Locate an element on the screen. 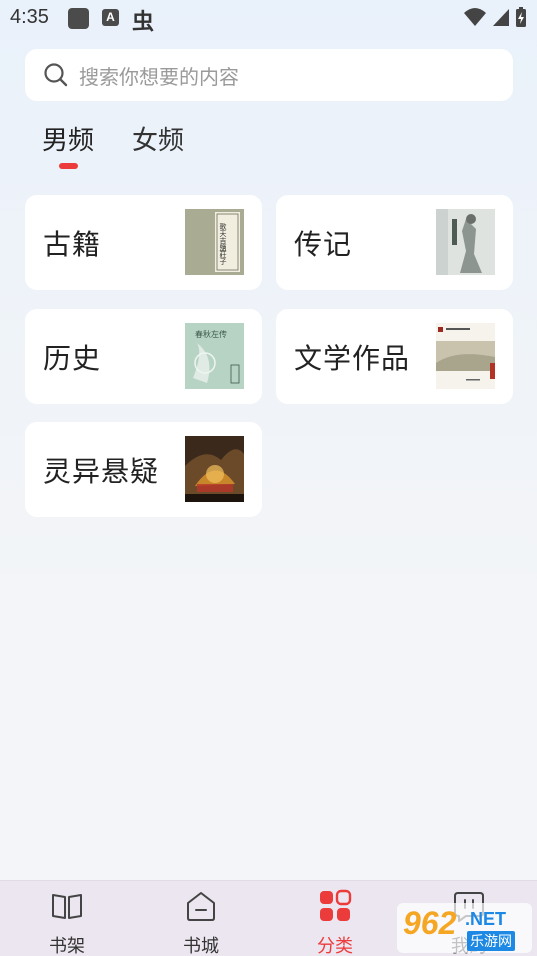 This screenshot has width=537, height=956. wifi-icon is located at coordinates (475, 17).